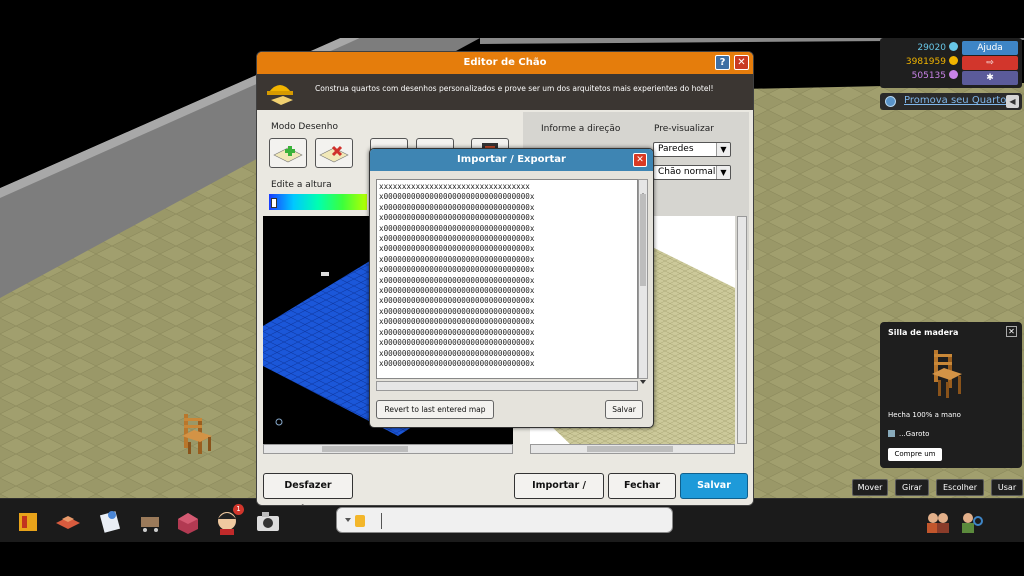 The image size is (1024, 576). Describe the element at coordinates (505, 63) in the screenshot. I see `editor-title: Editor de Chão` at that location.